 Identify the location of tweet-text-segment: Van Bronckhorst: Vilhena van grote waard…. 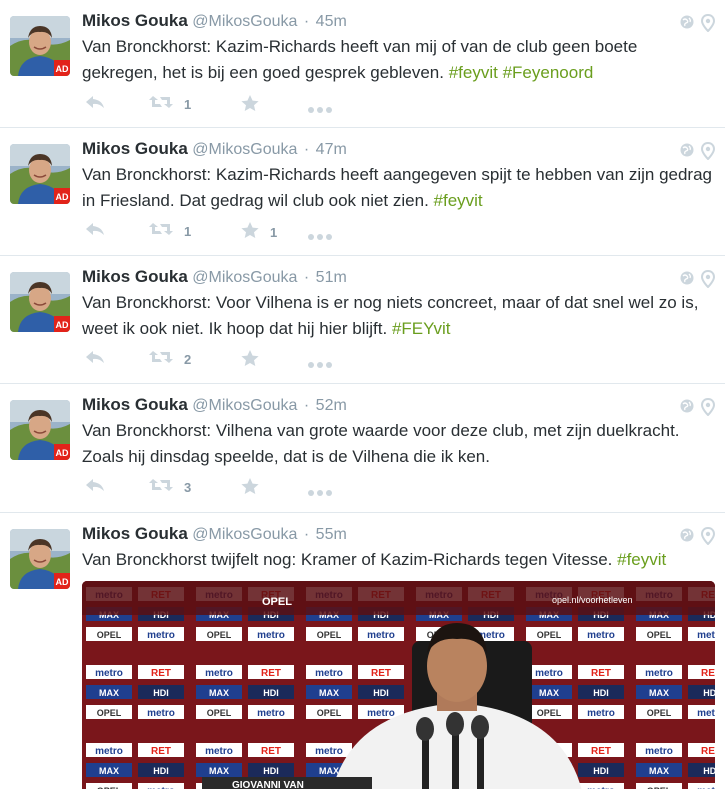
(381, 443).